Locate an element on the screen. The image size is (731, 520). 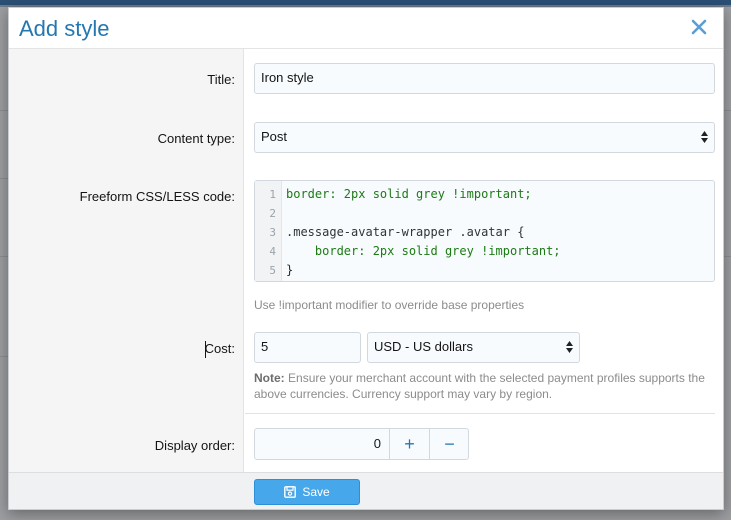
close-icon is located at coordinates (699, 27).